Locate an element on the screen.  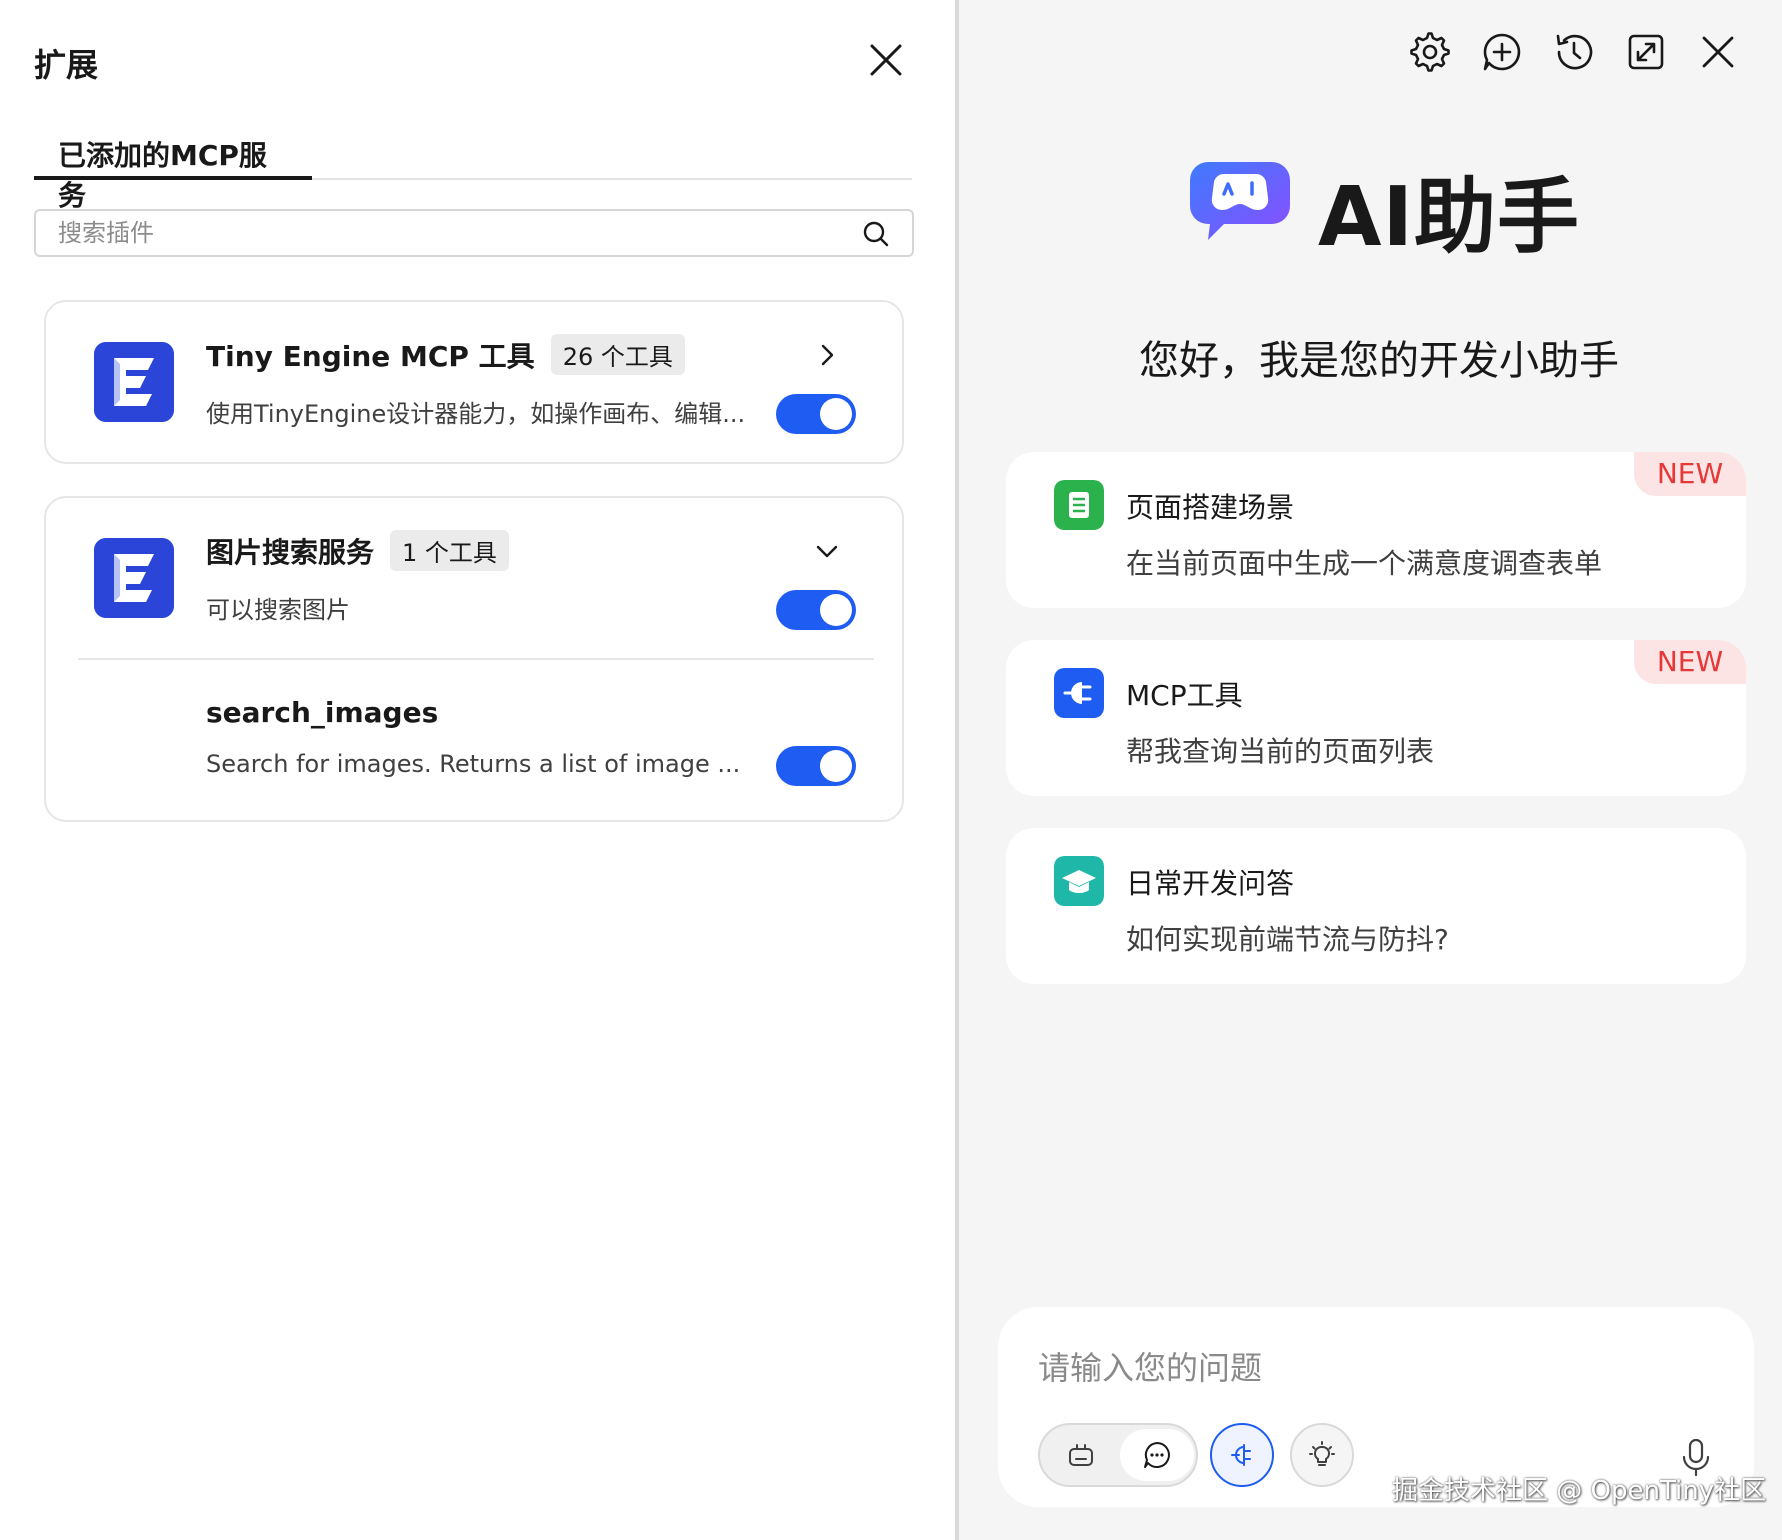
mcp-plugin-button is located at coordinates (1242, 1455).